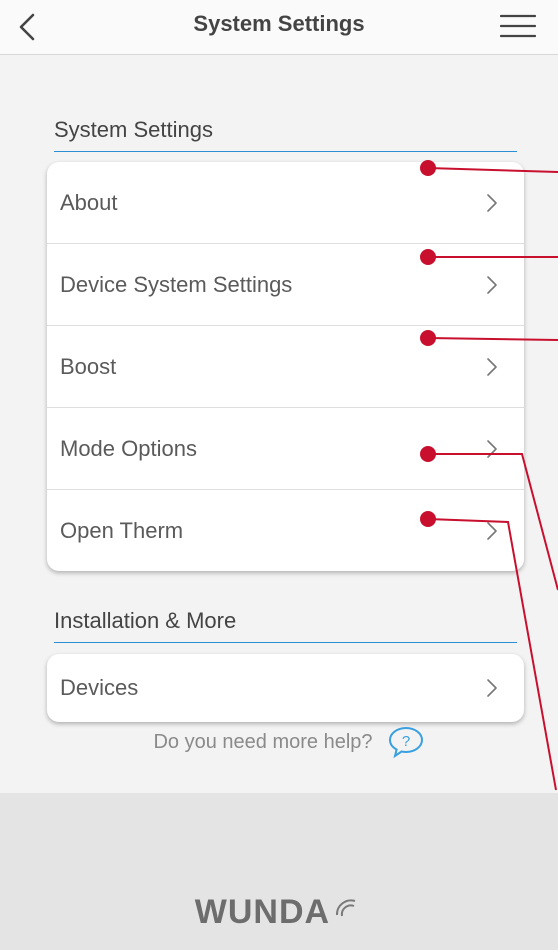 The image size is (558, 950). Describe the element at coordinates (263, 741) in the screenshot. I see `help-text: Do you need more help?` at that location.